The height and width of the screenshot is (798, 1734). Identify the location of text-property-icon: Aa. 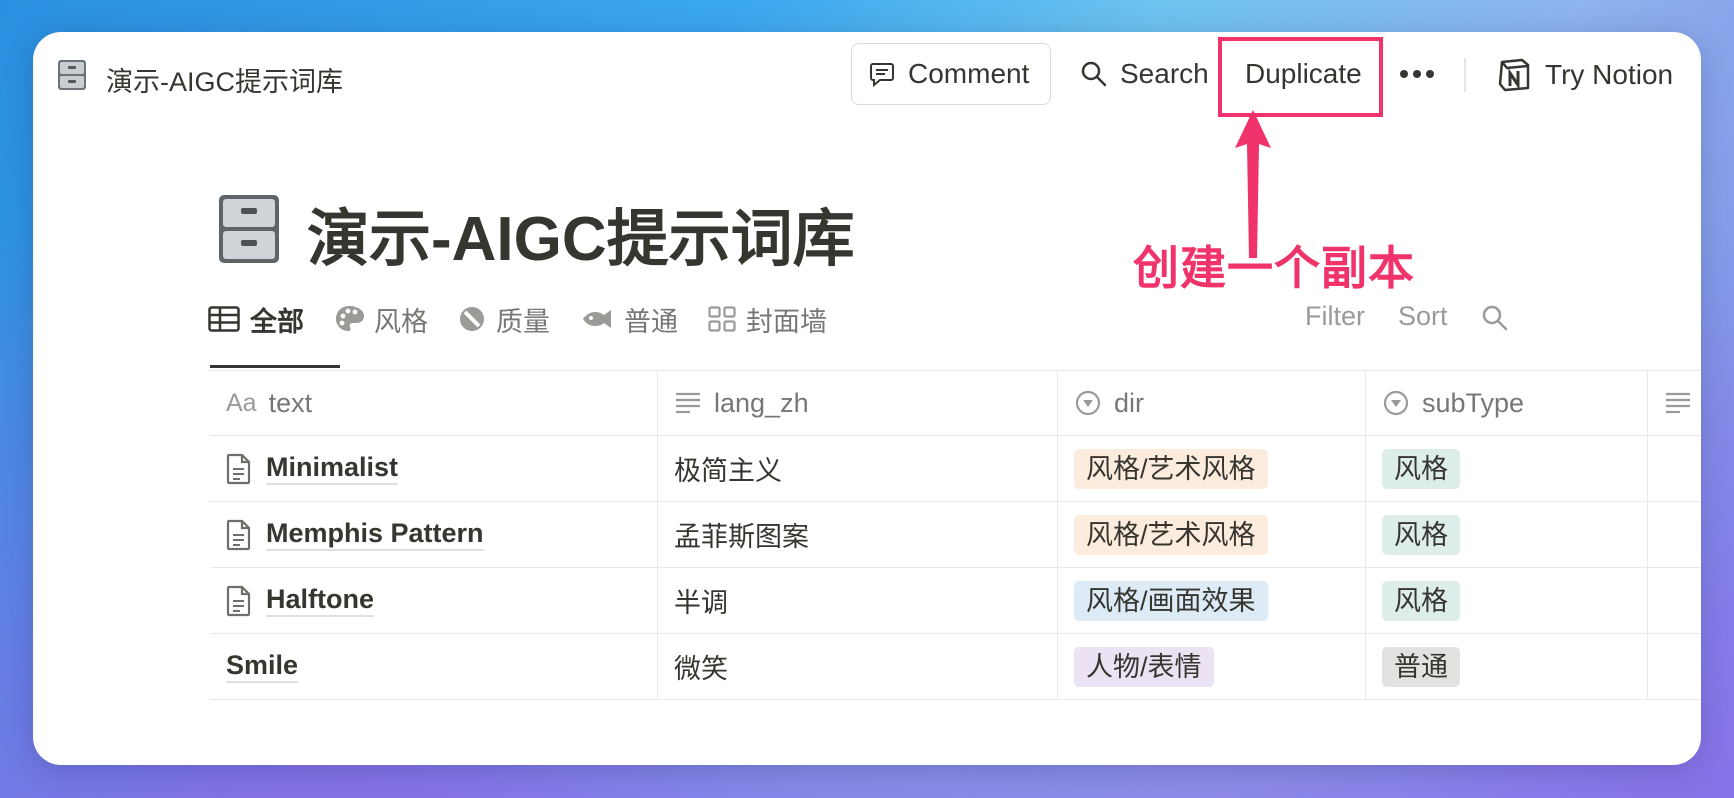
(241, 402).